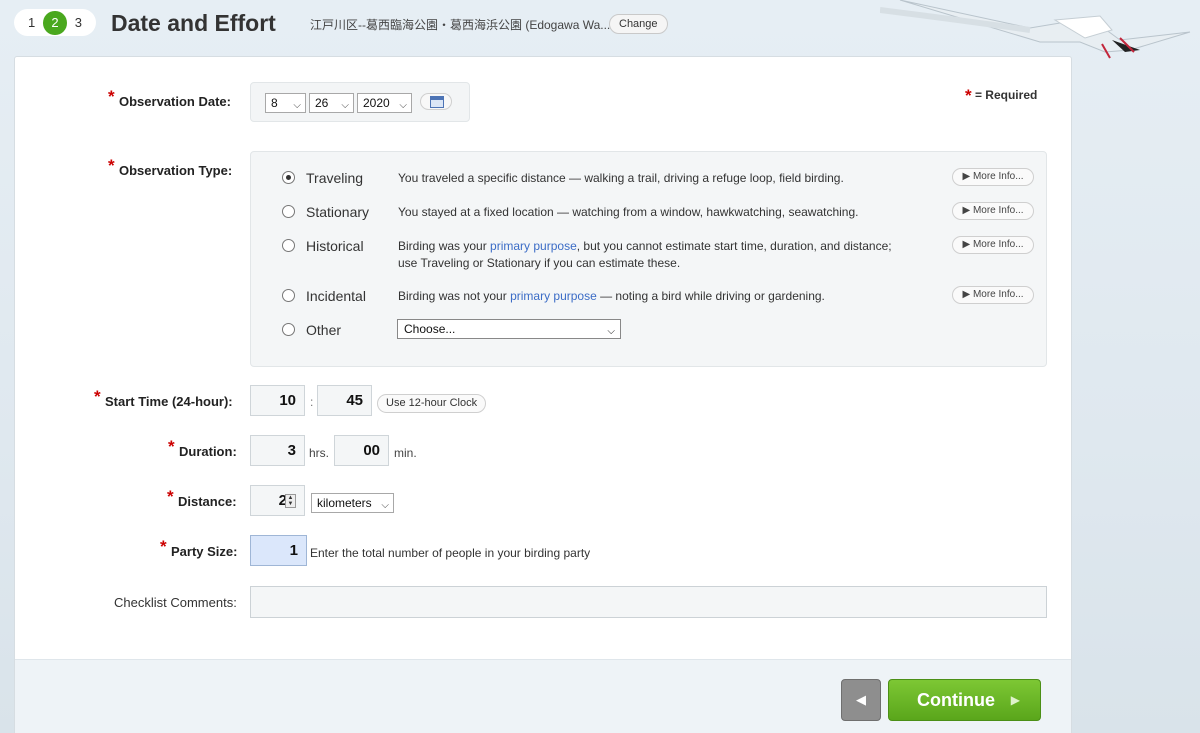 The width and height of the screenshot is (1200, 733). What do you see at coordinates (78, 23) in the screenshot?
I see `step-3: 3` at bounding box center [78, 23].